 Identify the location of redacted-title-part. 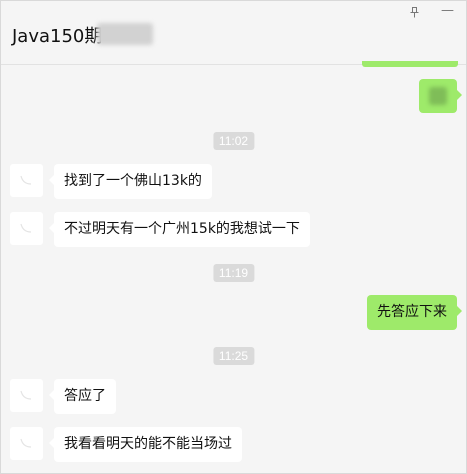
(125, 34).